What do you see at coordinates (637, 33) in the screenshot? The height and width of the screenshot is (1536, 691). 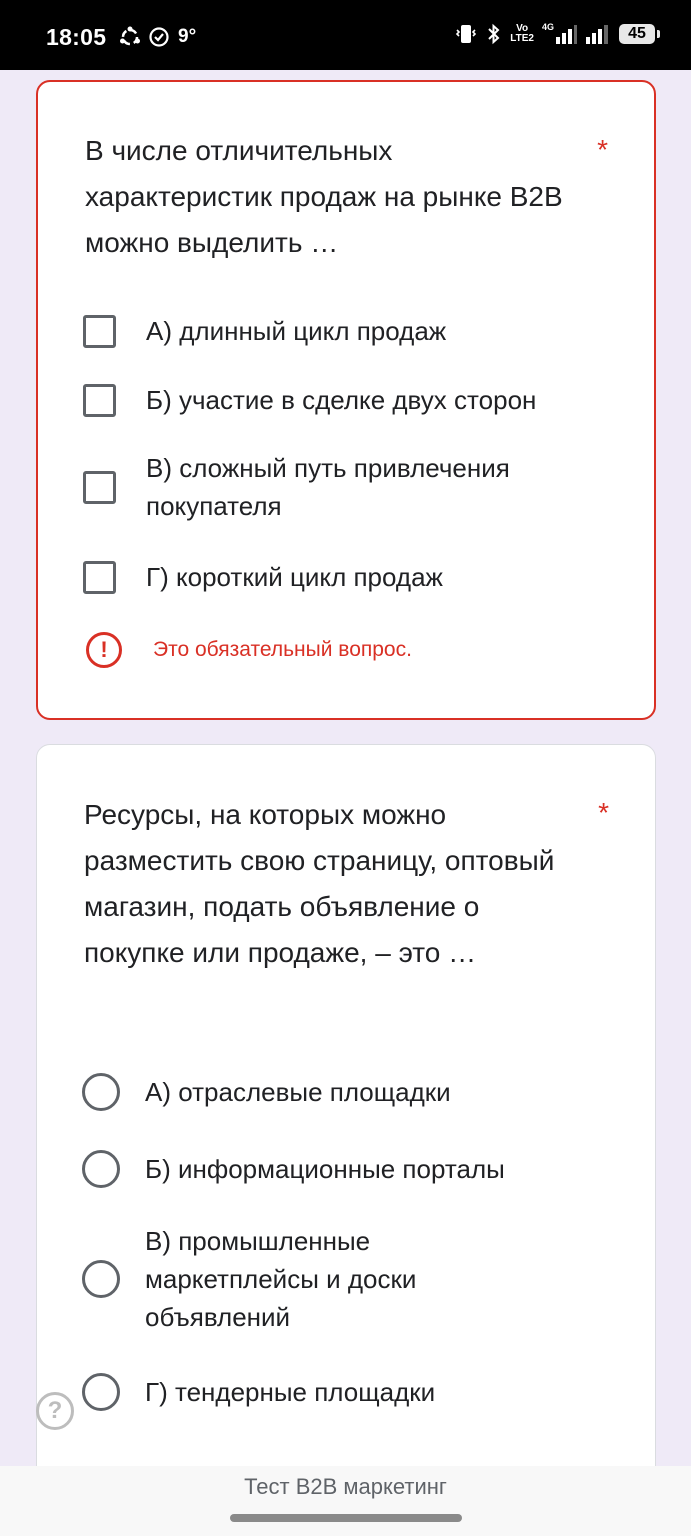 I see `battery-level: 45` at bounding box center [637, 33].